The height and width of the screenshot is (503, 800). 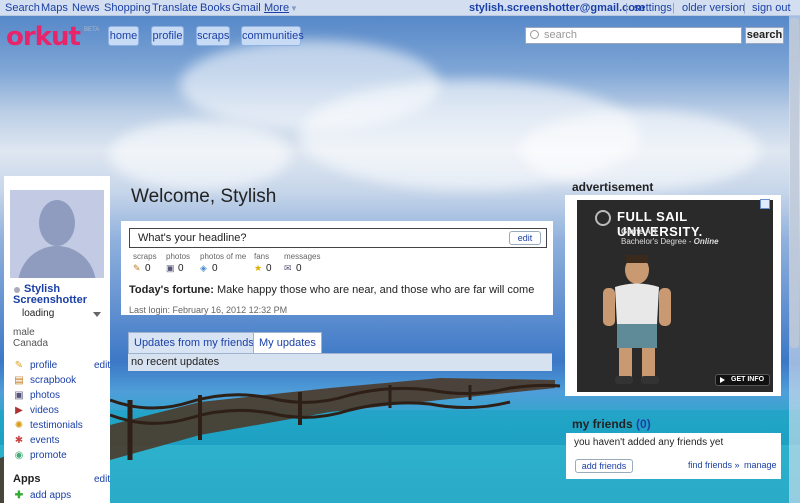 I want to click on video-icon: ▶, so click(x=19, y=410).